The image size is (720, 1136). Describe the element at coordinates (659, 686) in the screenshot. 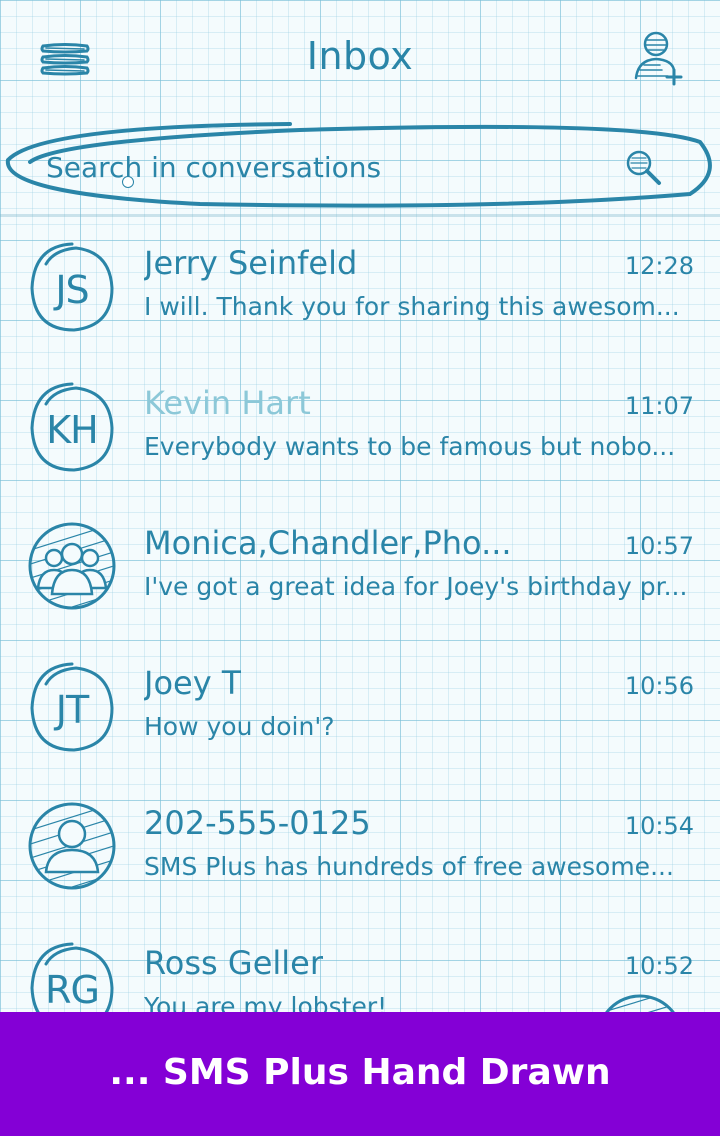

I see `message-time: 10:56` at that location.